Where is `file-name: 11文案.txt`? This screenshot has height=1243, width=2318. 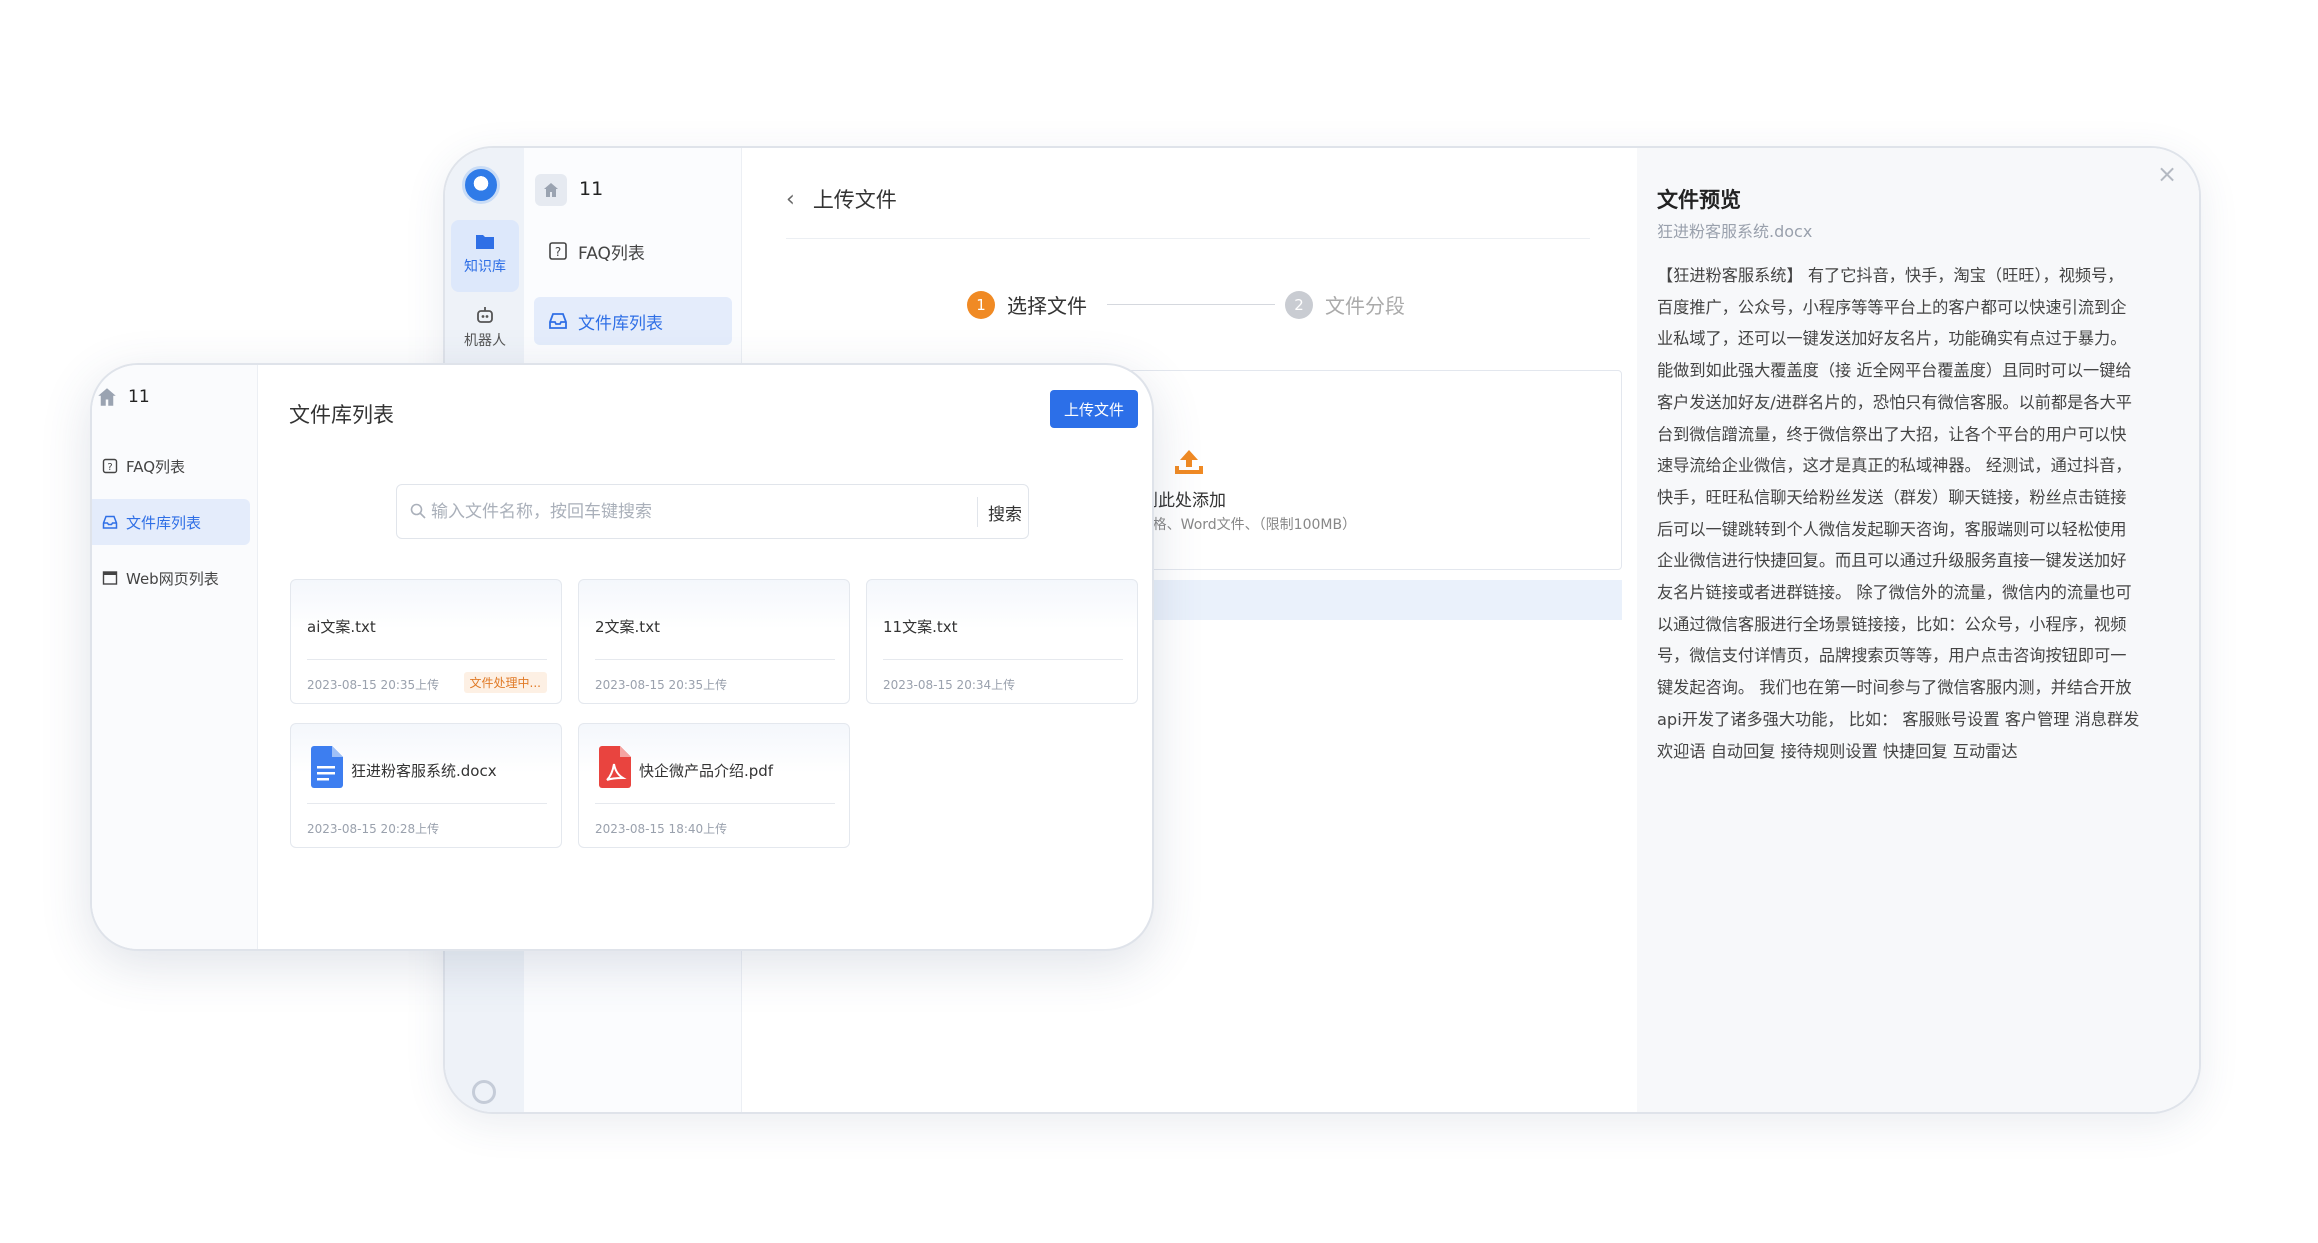 file-name: 11文案.txt is located at coordinates (920, 627).